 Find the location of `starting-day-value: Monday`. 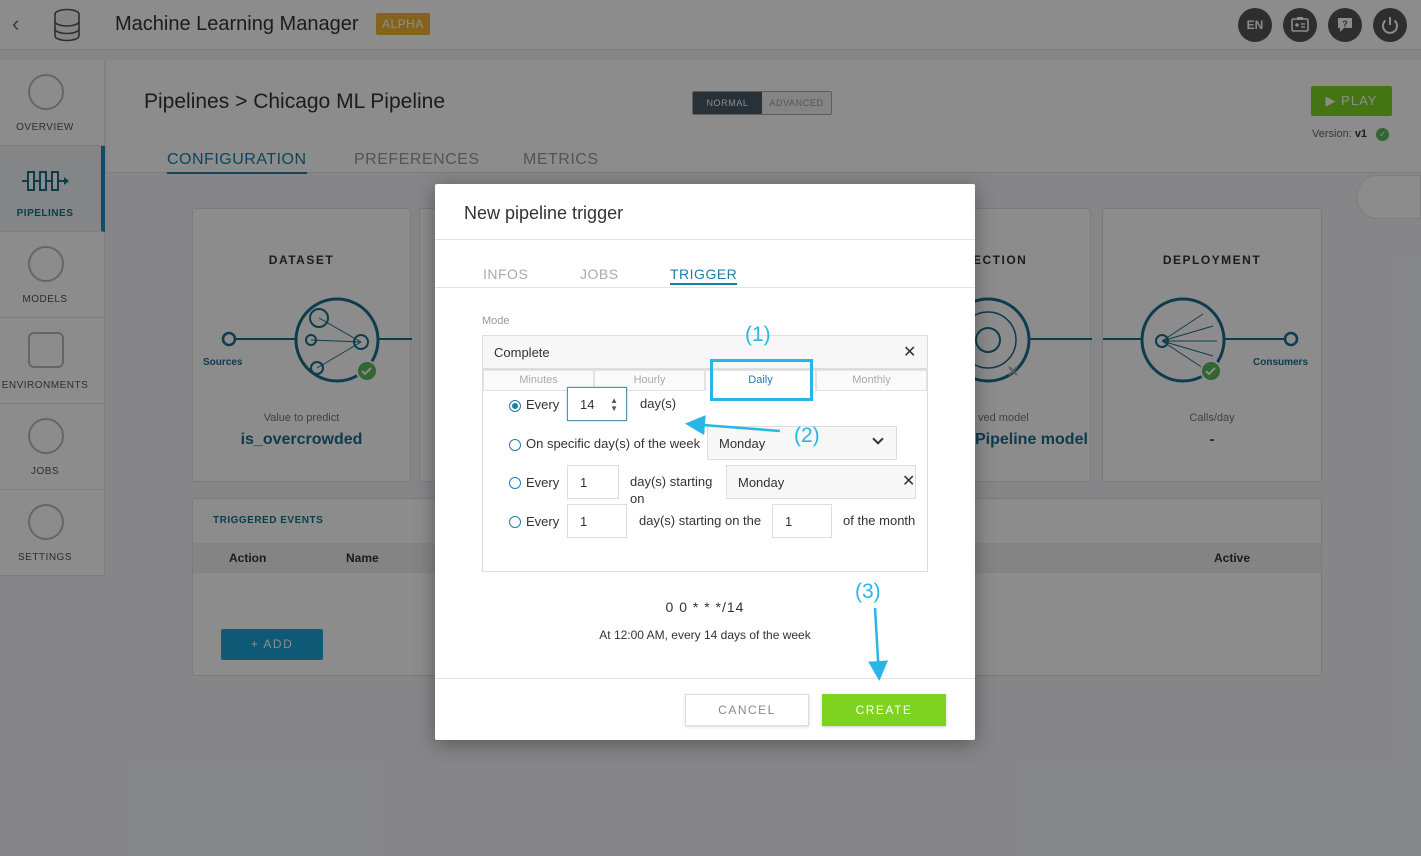

starting-day-value: Monday is located at coordinates (761, 482).